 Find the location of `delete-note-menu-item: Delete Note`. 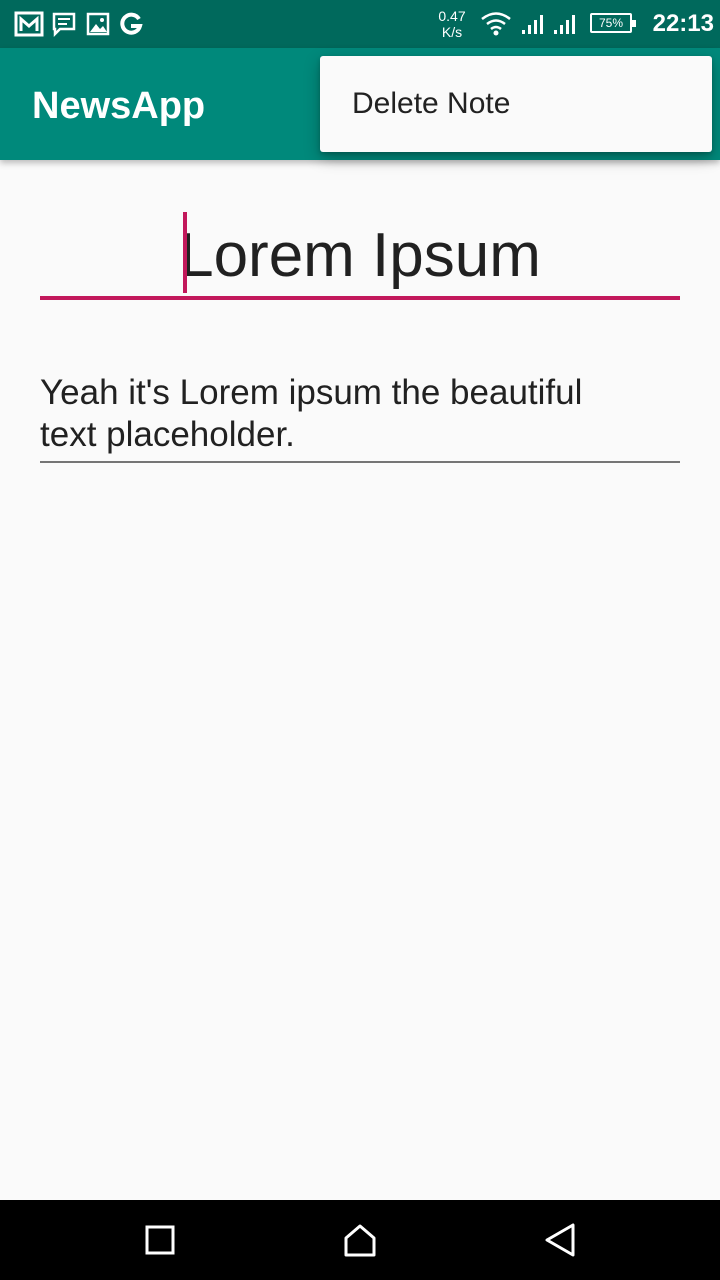

delete-note-menu-item: Delete Note is located at coordinates (516, 104).